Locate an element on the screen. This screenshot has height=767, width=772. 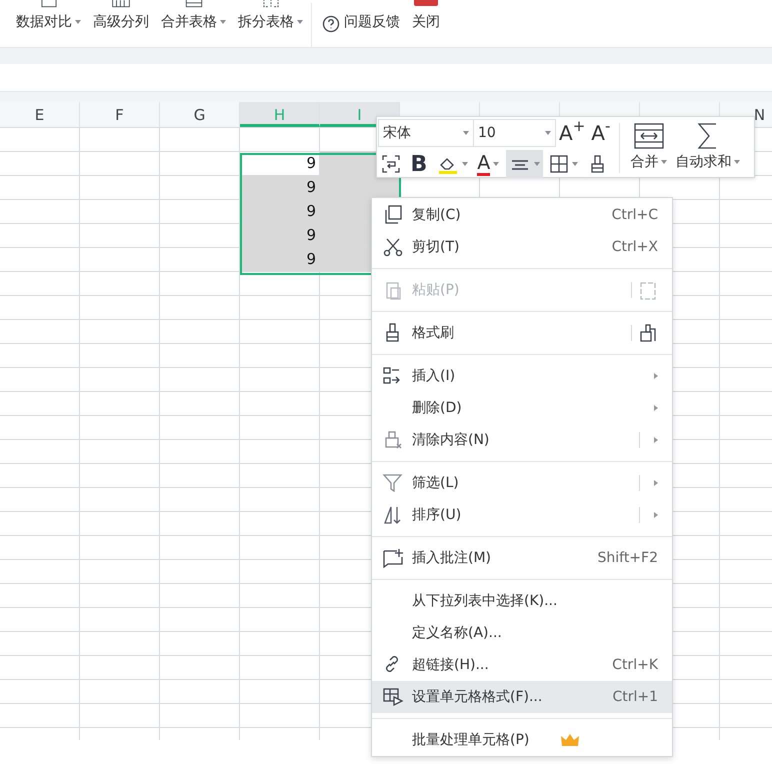
ribbon-button: 关闭 is located at coordinates (426, 23).